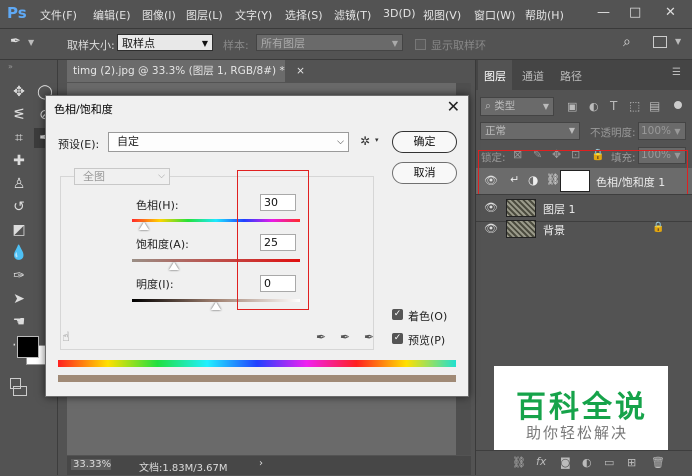 This screenshot has width=692, height=476. What do you see at coordinates (94, 176) in the screenshot?
I see `channel-value: 全图` at bounding box center [94, 176].